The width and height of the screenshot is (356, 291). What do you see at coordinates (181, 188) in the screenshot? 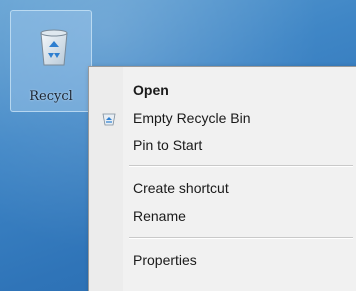
I see `menu-item-label: Create shortcut` at bounding box center [181, 188].